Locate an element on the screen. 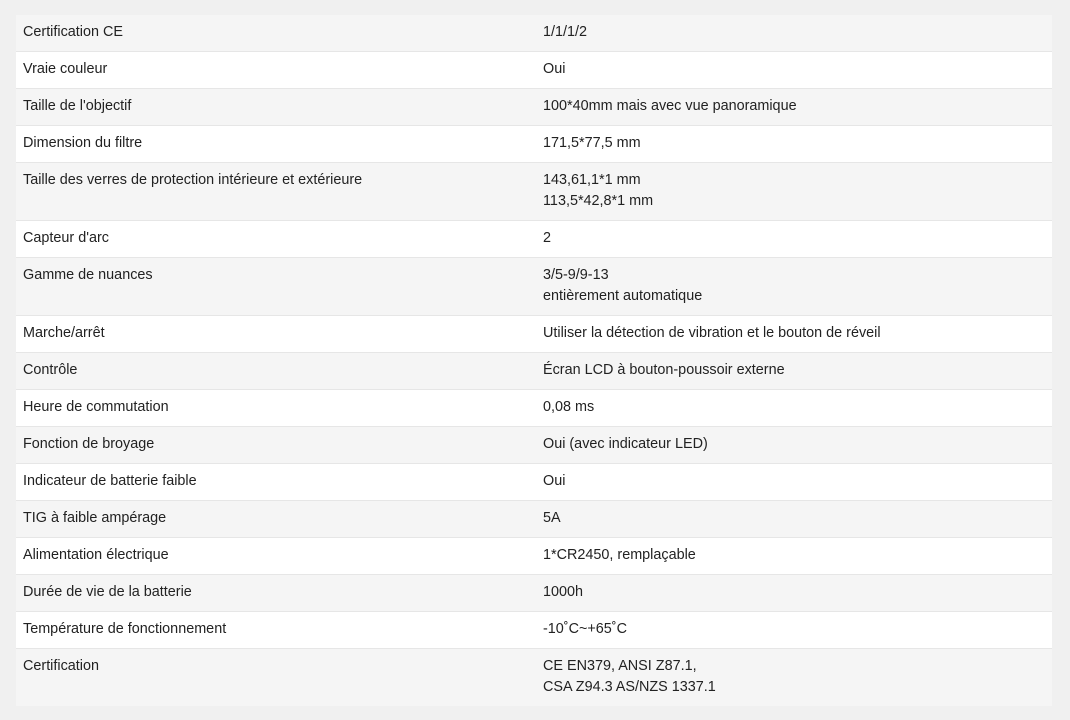  table-row: Vraie couleur Oui is located at coordinates (534, 70).